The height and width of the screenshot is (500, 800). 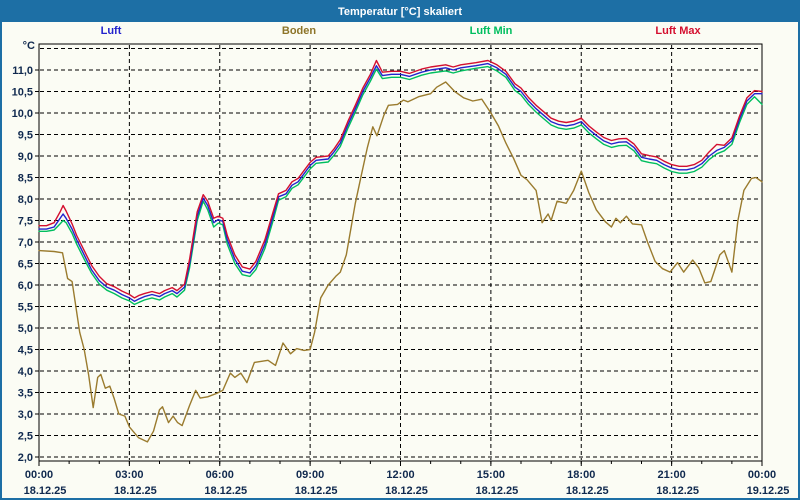 I want to click on x-axis-time-label: 21:00, so click(x=672, y=475).